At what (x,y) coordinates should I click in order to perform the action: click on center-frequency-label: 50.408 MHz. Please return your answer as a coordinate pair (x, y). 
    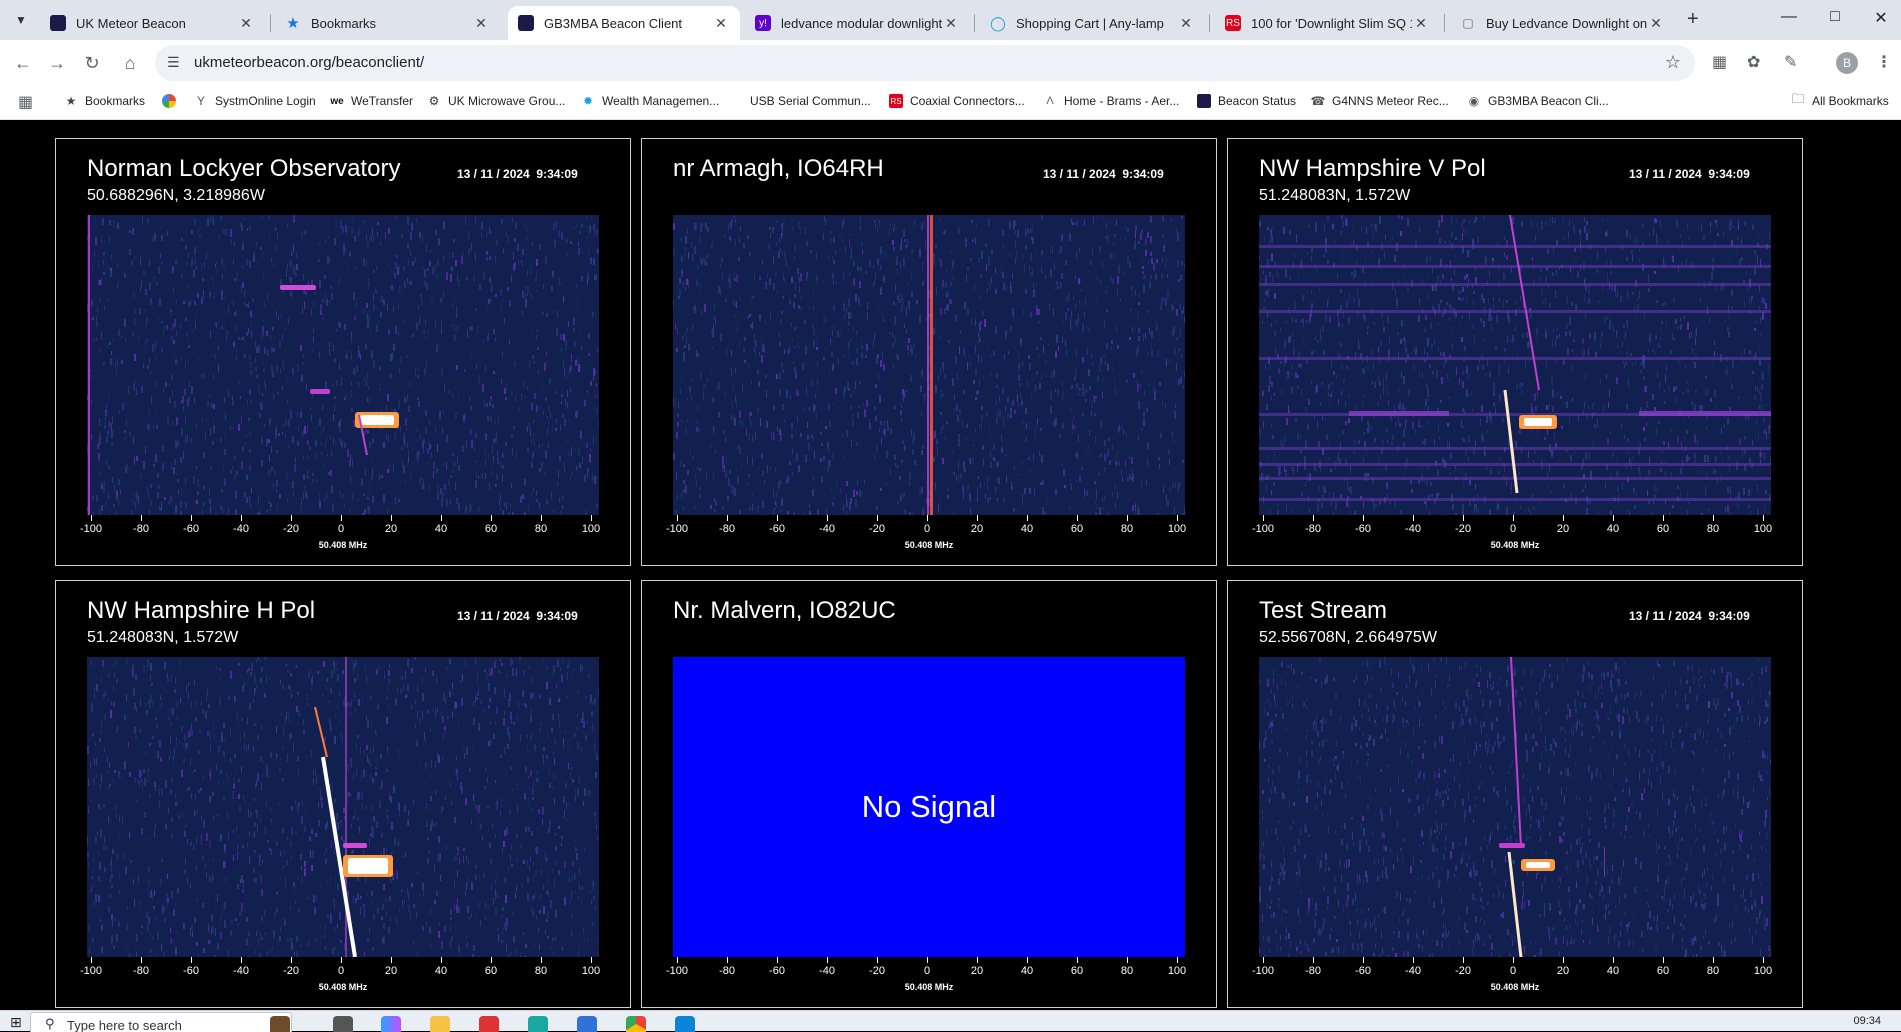
    Looking at the image, I should click on (929, 987).